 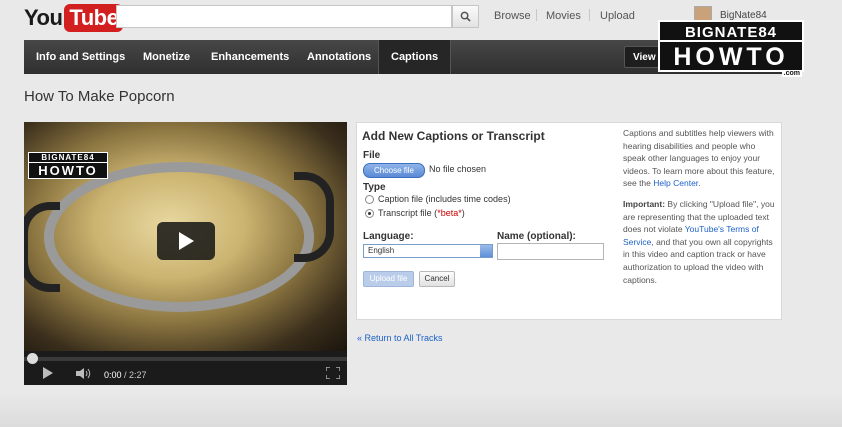 I want to click on cancel-button: Cancel, so click(x=437, y=279).